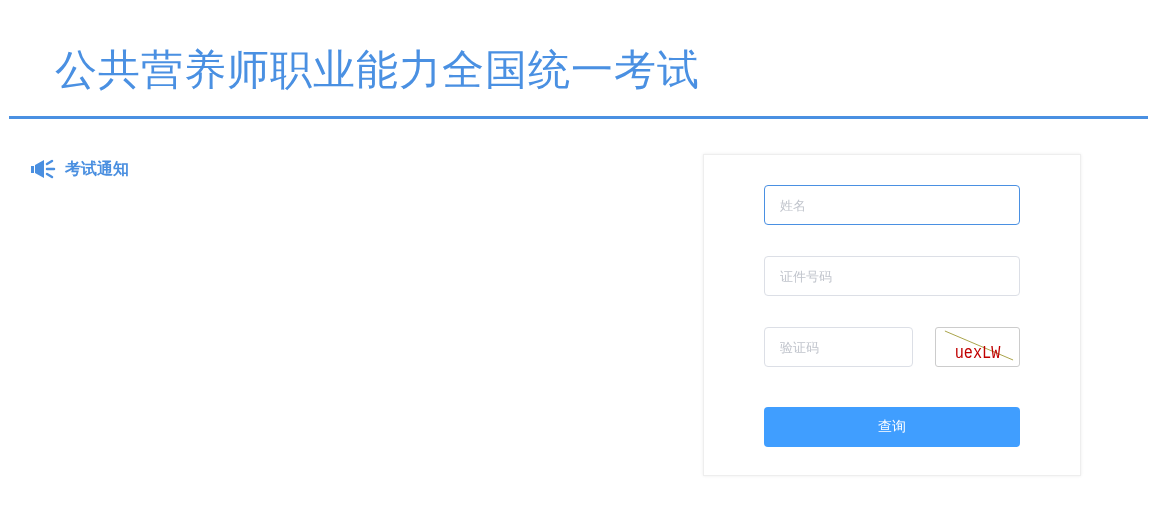 This screenshot has height=509, width=1155. Describe the element at coordinates (97, 169) in the screenshot. I see `notice-link: 考试通知` at that location.